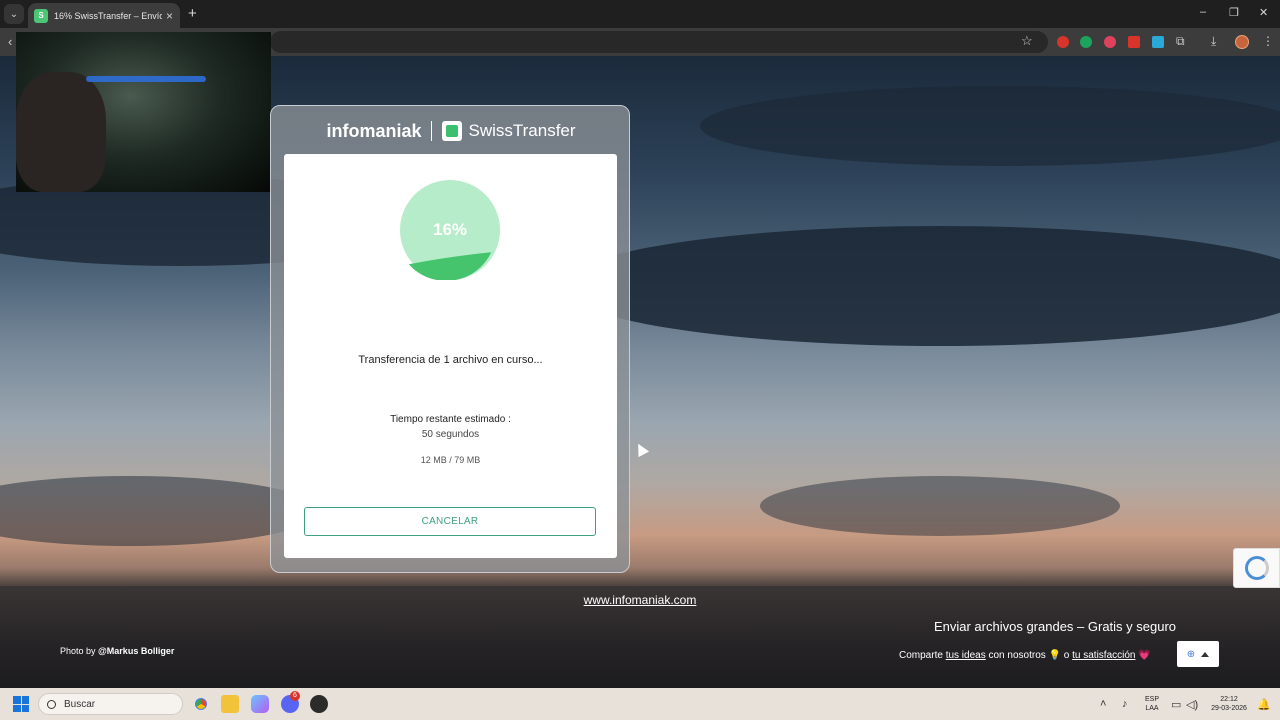 This screenshot has width=1280, height=720. I want to click on swisstransfer-favicon-icon: S, so click(41, 15).